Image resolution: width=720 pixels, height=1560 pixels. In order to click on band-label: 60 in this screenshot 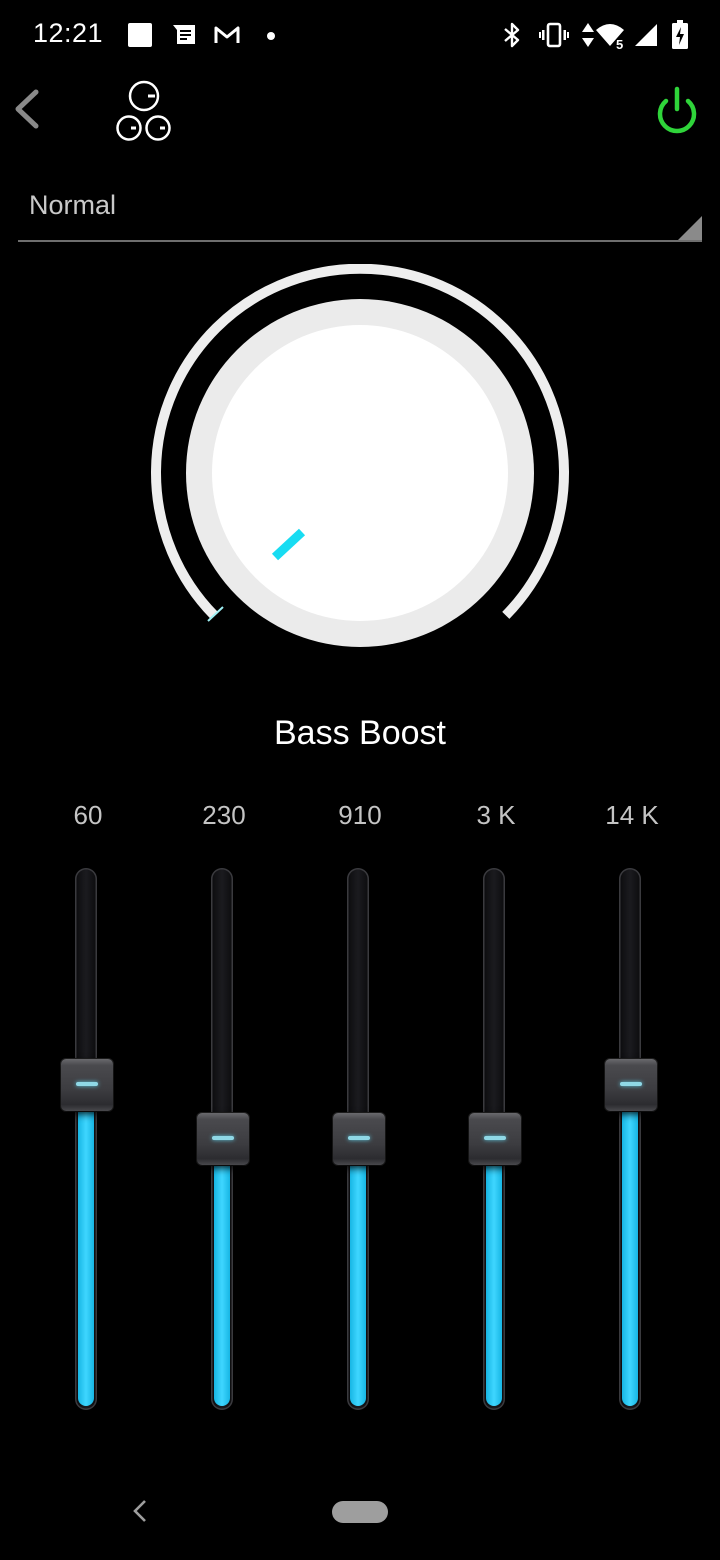, I will do `click(88, 815)`.